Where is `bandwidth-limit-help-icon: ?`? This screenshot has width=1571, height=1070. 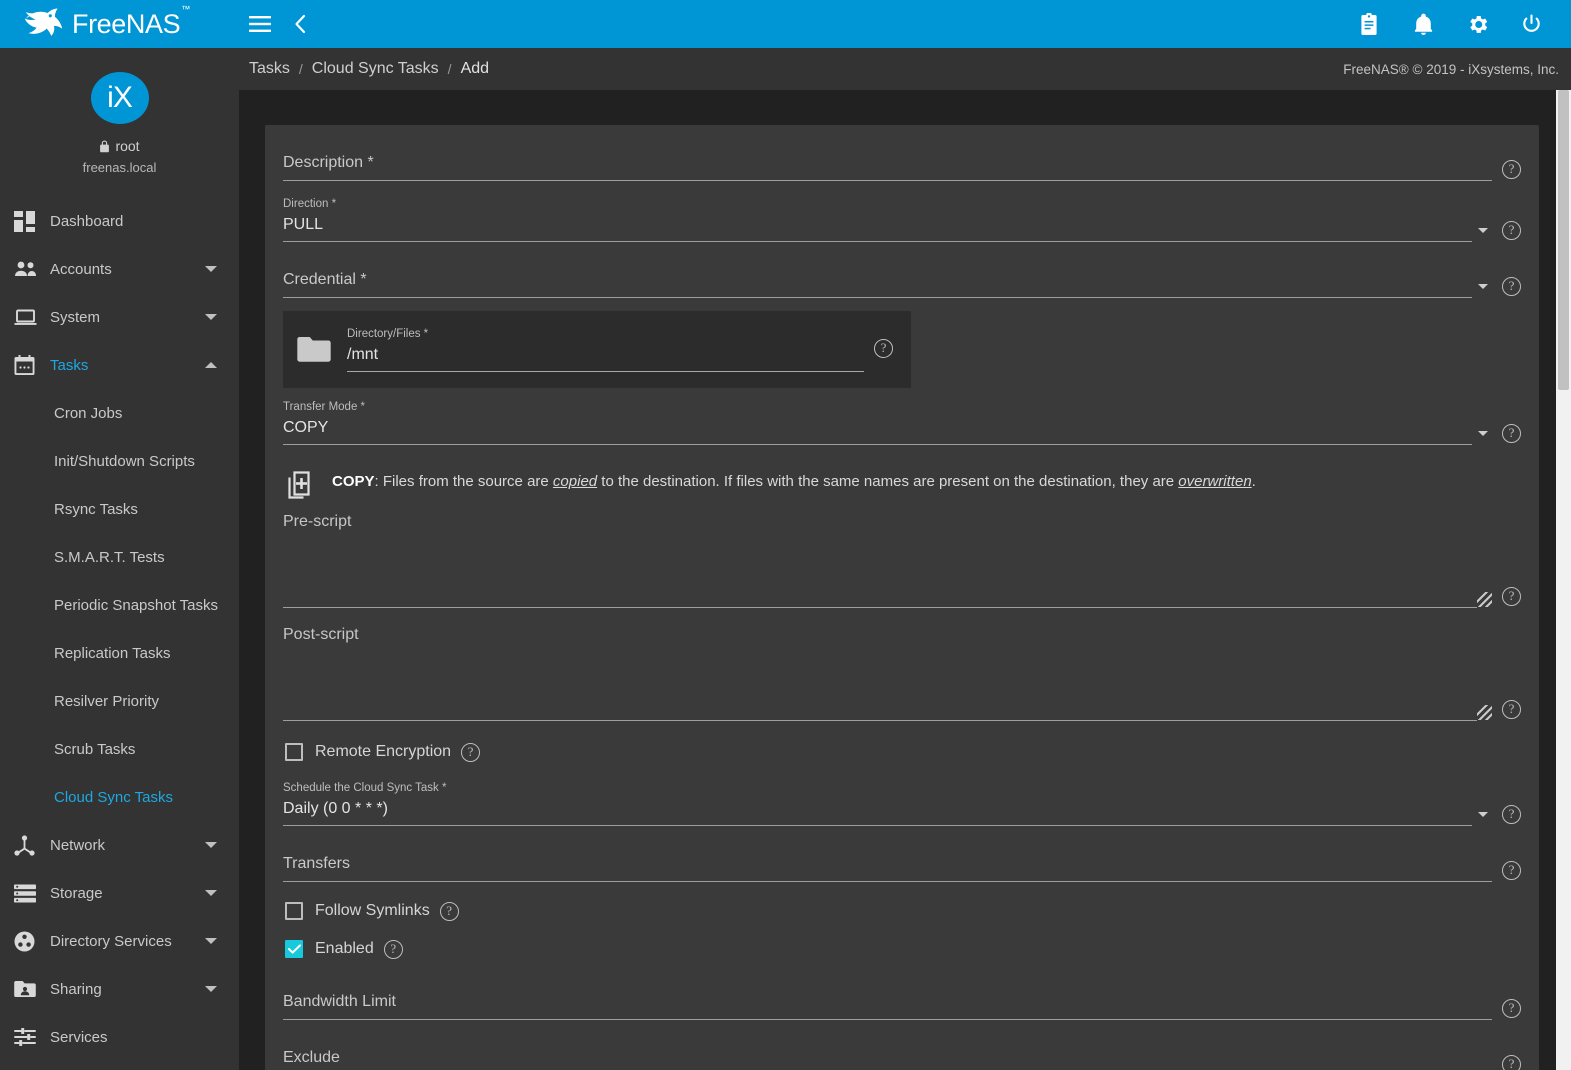 bandwidth-limit-help-icon: ? is located at coordinates (1511, 1008).